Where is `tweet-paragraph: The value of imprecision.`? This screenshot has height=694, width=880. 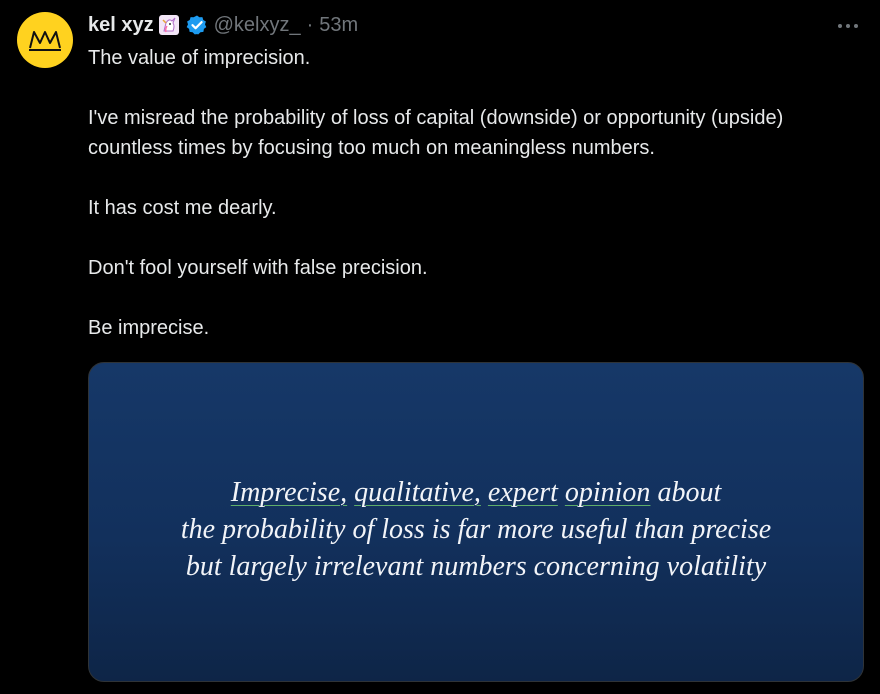
tweet-paragraph: The value of imprecision. is located at coordinates (199, 58).